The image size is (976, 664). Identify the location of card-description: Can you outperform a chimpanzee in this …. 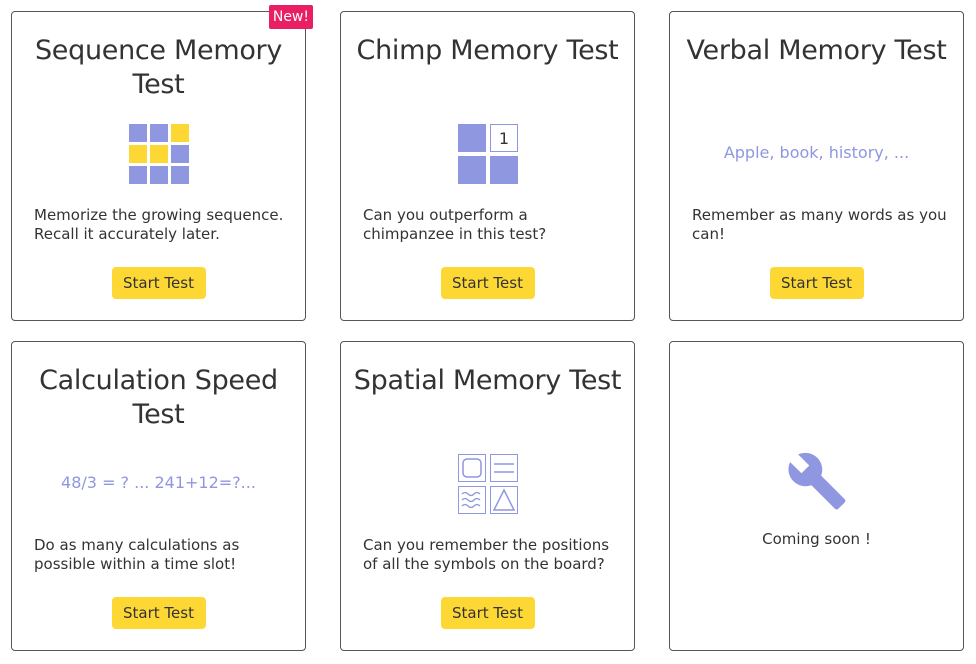
(455, 224).